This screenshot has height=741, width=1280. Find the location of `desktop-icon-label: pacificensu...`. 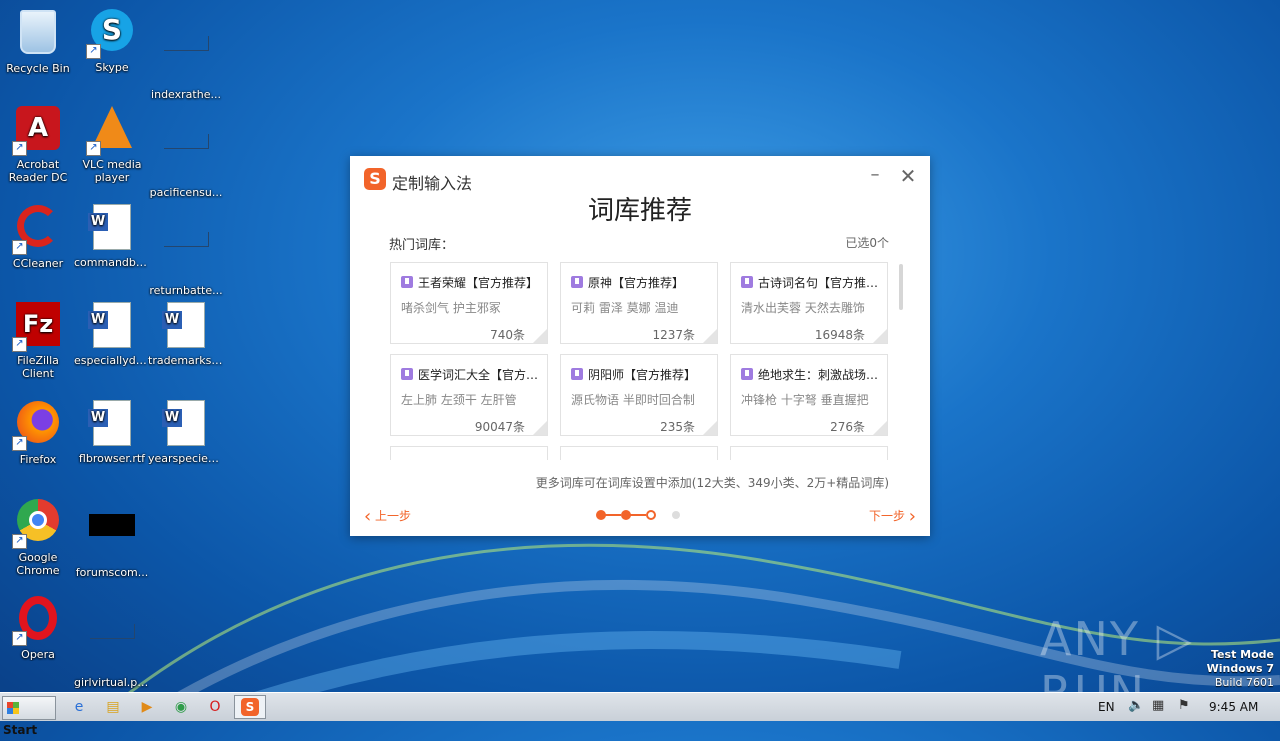

desktop-icon-label: pacificensu... is located at coordinates (186, 192).